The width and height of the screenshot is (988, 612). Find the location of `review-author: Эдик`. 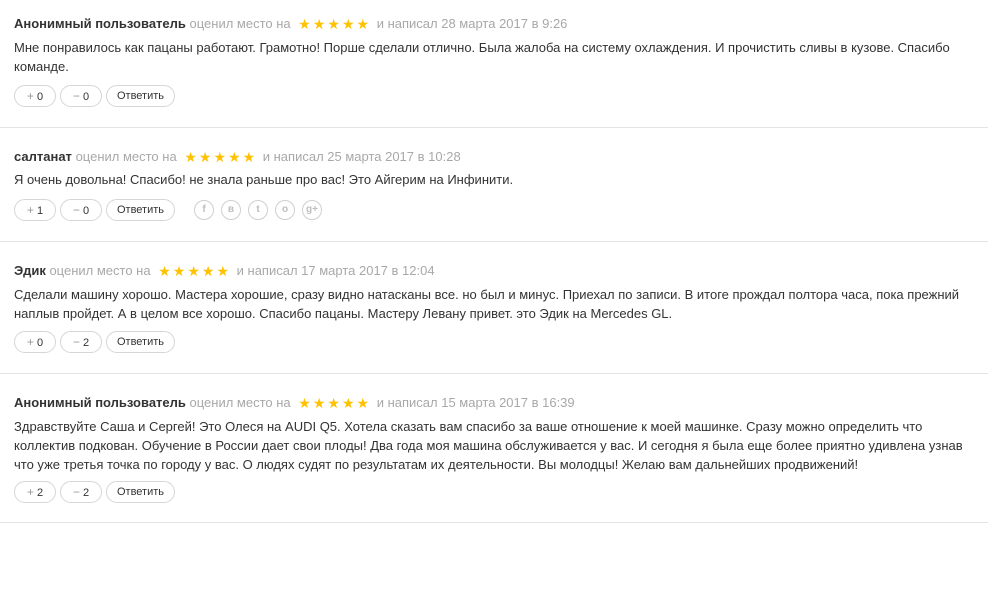

review-author: Эдик is located at coordinates (30, 270).